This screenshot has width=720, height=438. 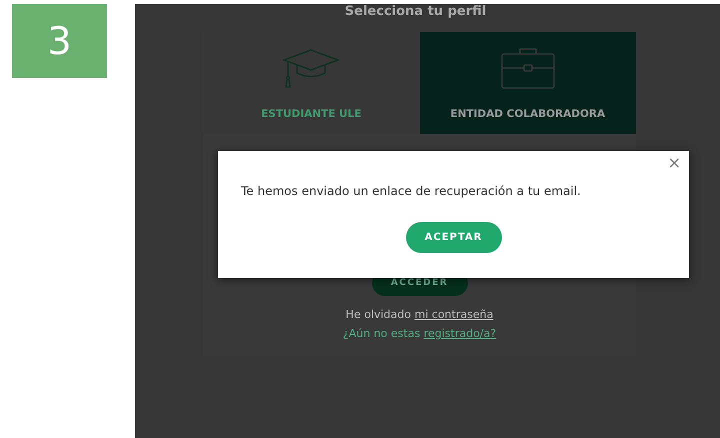 I want to click on briefcase-icon, so click(x=528, y=68).